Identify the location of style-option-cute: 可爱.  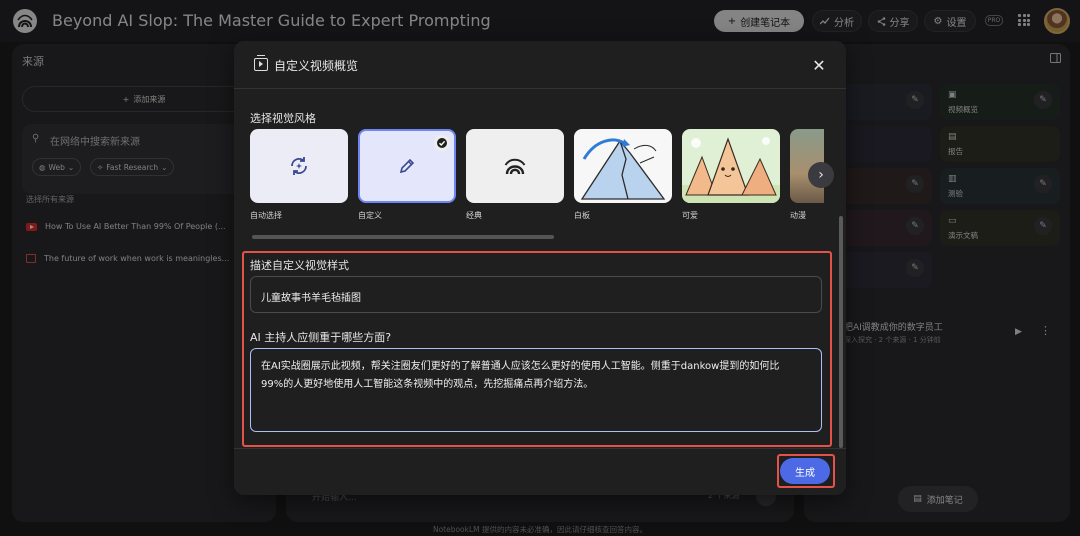
(731, 175).